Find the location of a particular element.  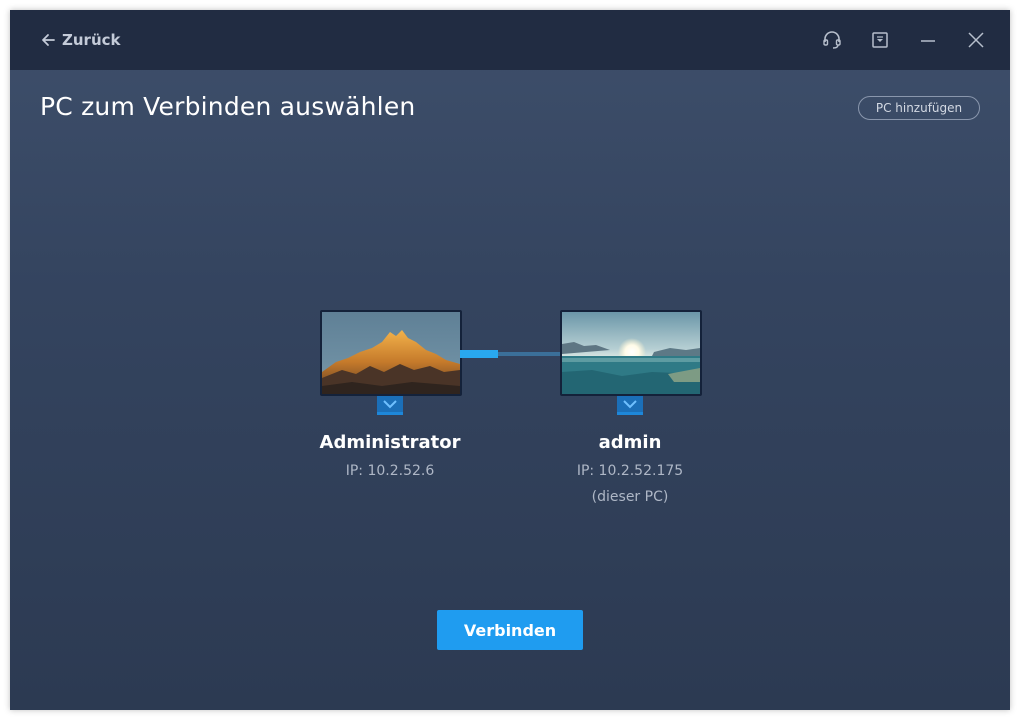

headset-icon is located at coordinates (832, 40).